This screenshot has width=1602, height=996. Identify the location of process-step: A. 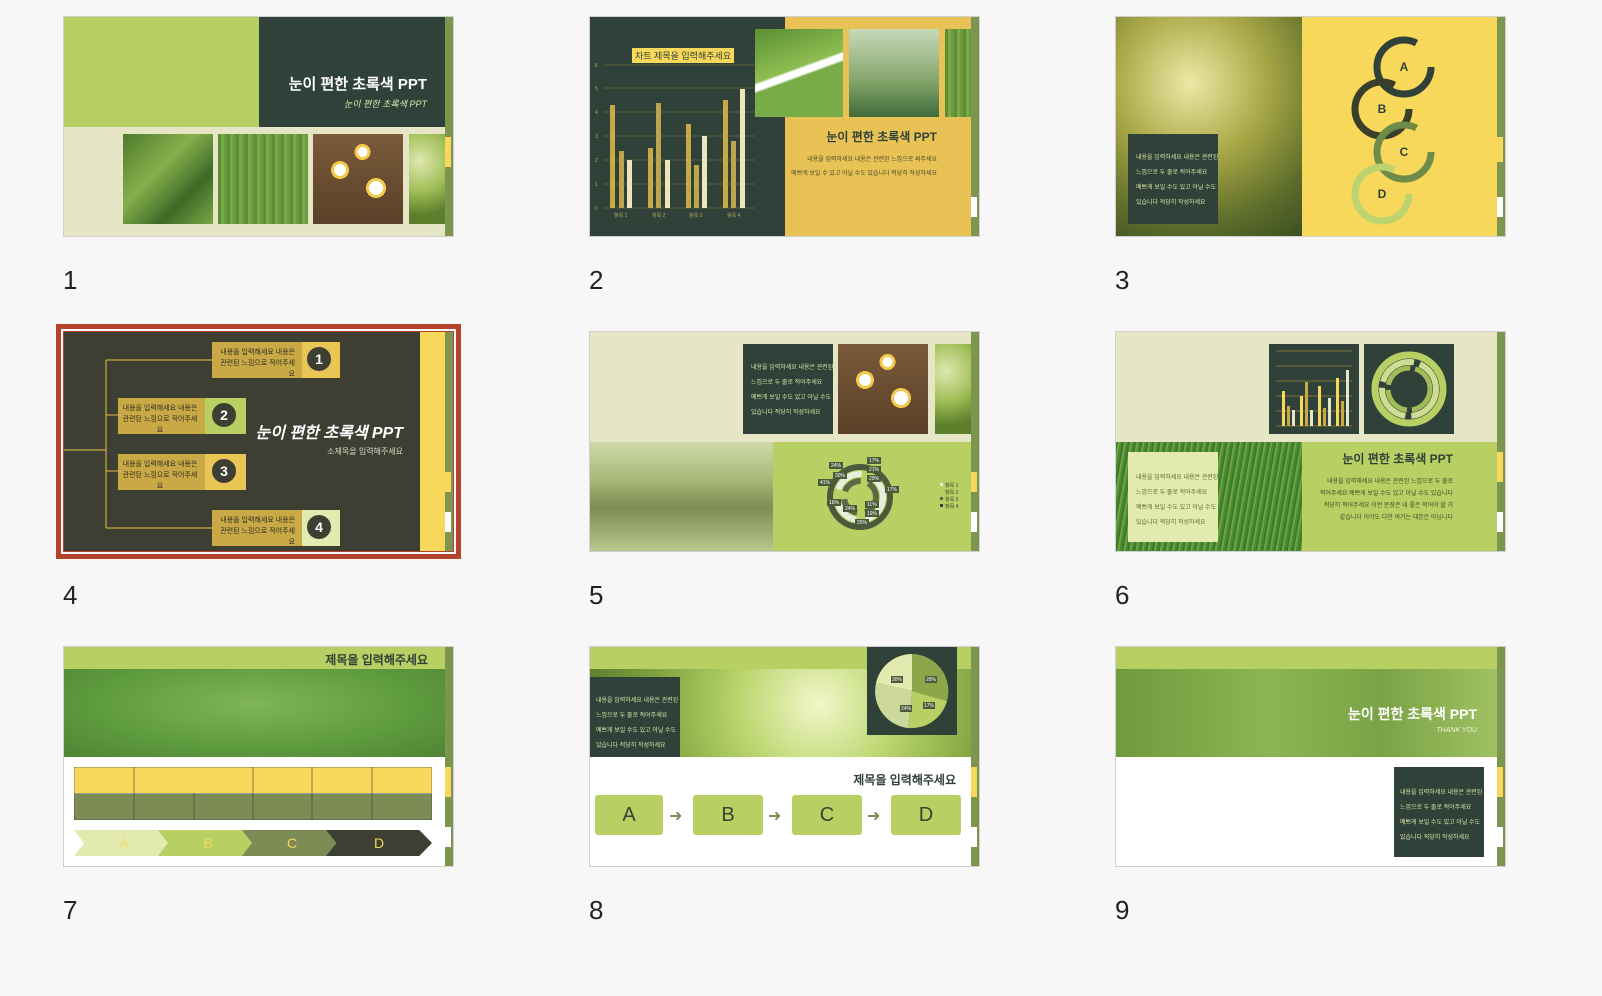
(629, 815).